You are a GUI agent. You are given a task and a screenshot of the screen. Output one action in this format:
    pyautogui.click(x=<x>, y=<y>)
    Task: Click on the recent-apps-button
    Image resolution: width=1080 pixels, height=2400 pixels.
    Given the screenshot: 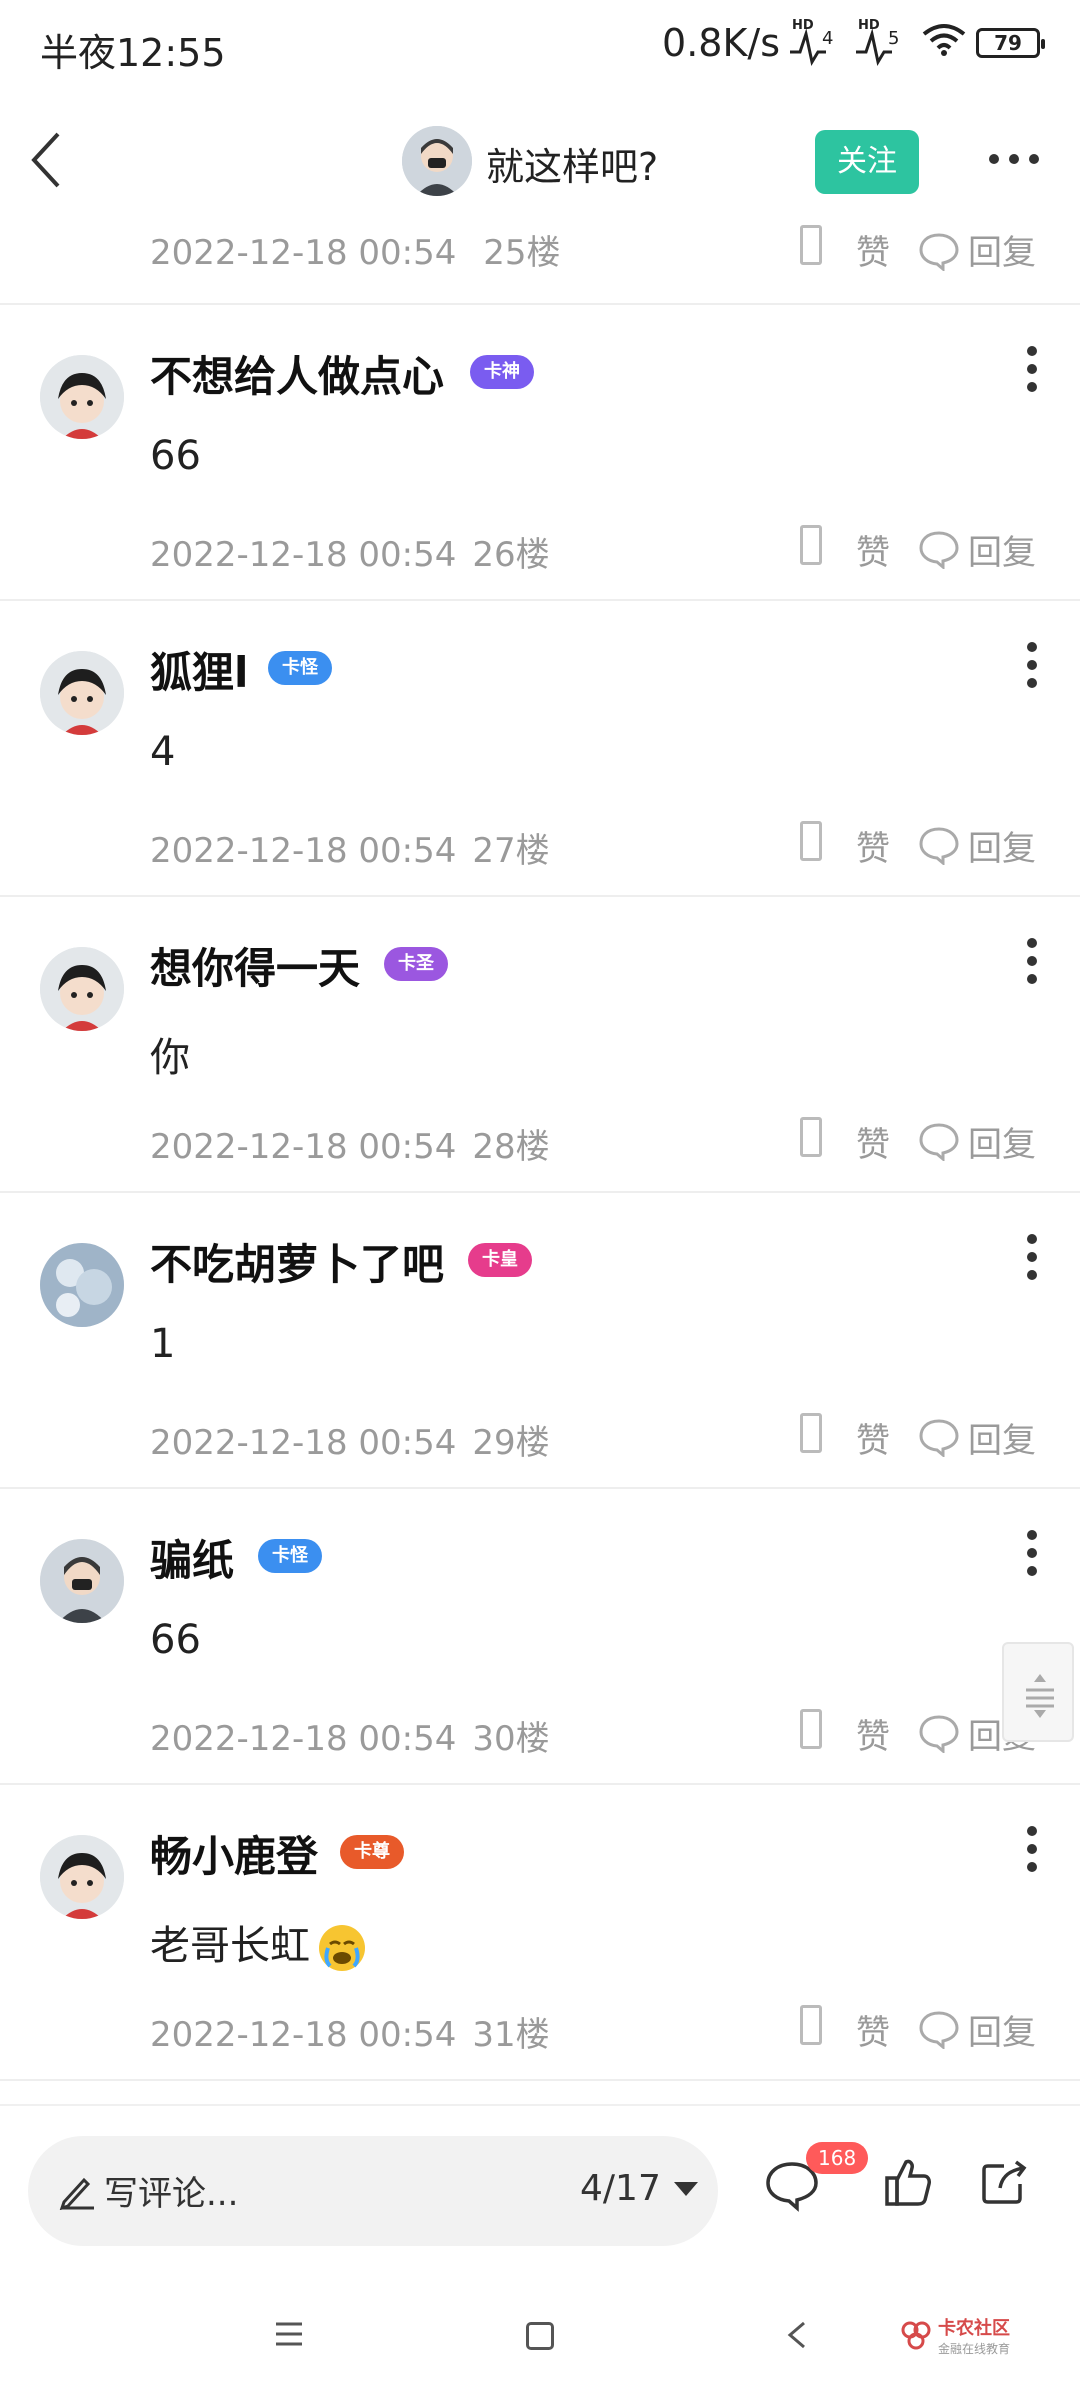 What is the action you would take?
    pyautogui.click(x=289, y=2334)
    